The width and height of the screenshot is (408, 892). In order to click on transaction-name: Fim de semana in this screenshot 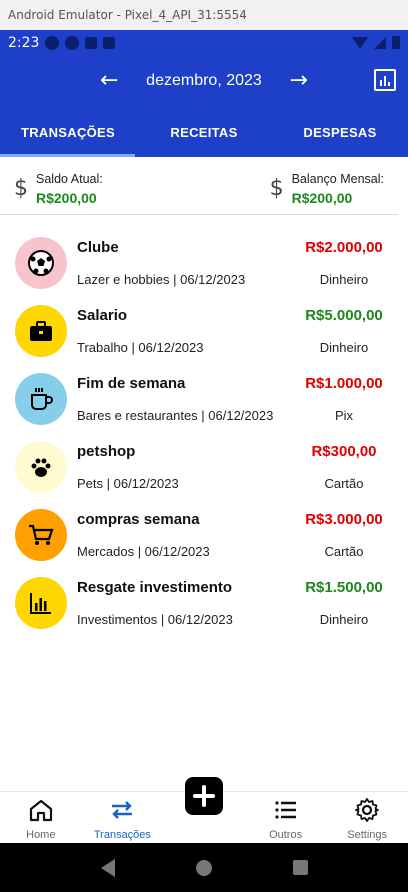, I will do `click(131, 383)`.